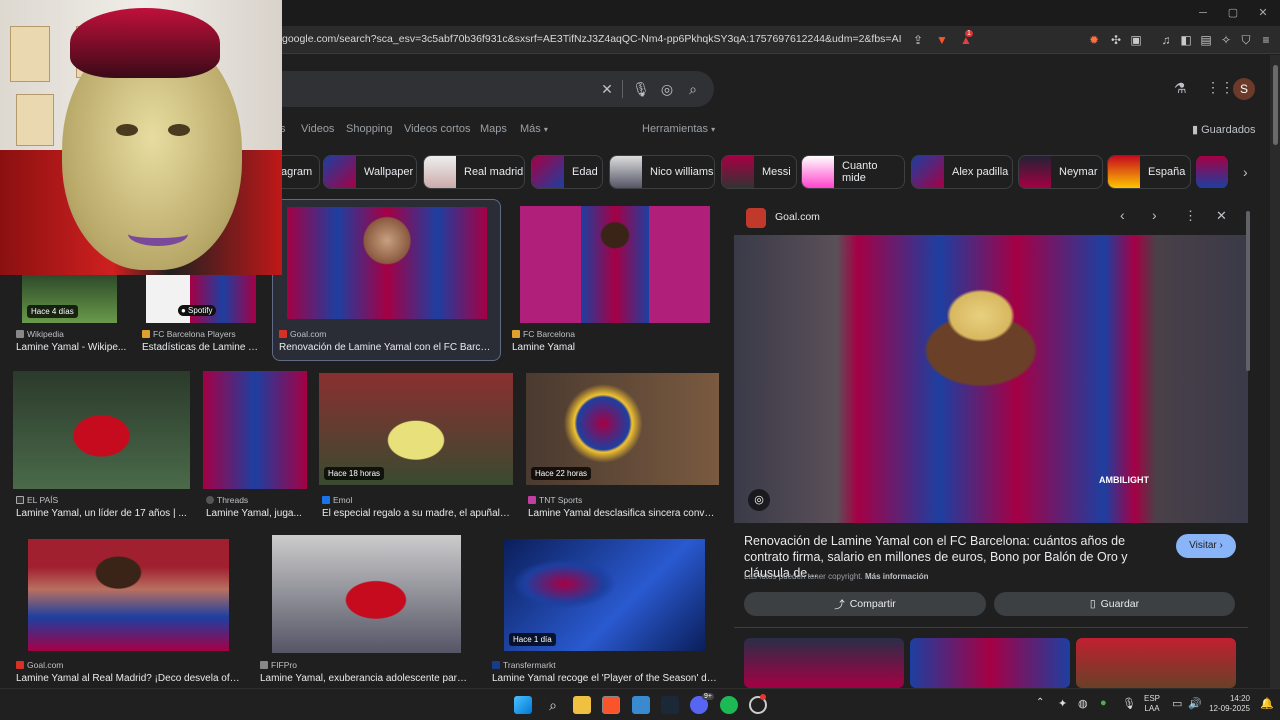 Image resolution: width=1280 pixels, height=720 pixels. What do you see at coordinates (370, 172) in the screenshot?
I see `chip-wallpaper: Wallpaper` at bounding box center [370, 172].